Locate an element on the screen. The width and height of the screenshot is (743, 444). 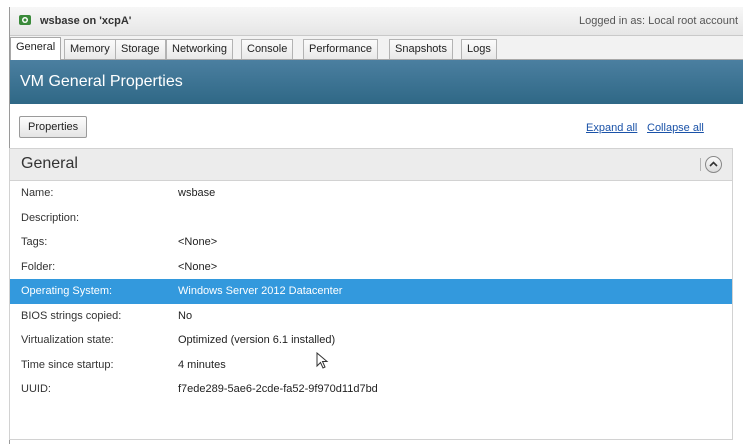
property-value: f7ede289-5ae6-2cde-fa52-9f970d11d7bd is located at coordinates (278, 389).